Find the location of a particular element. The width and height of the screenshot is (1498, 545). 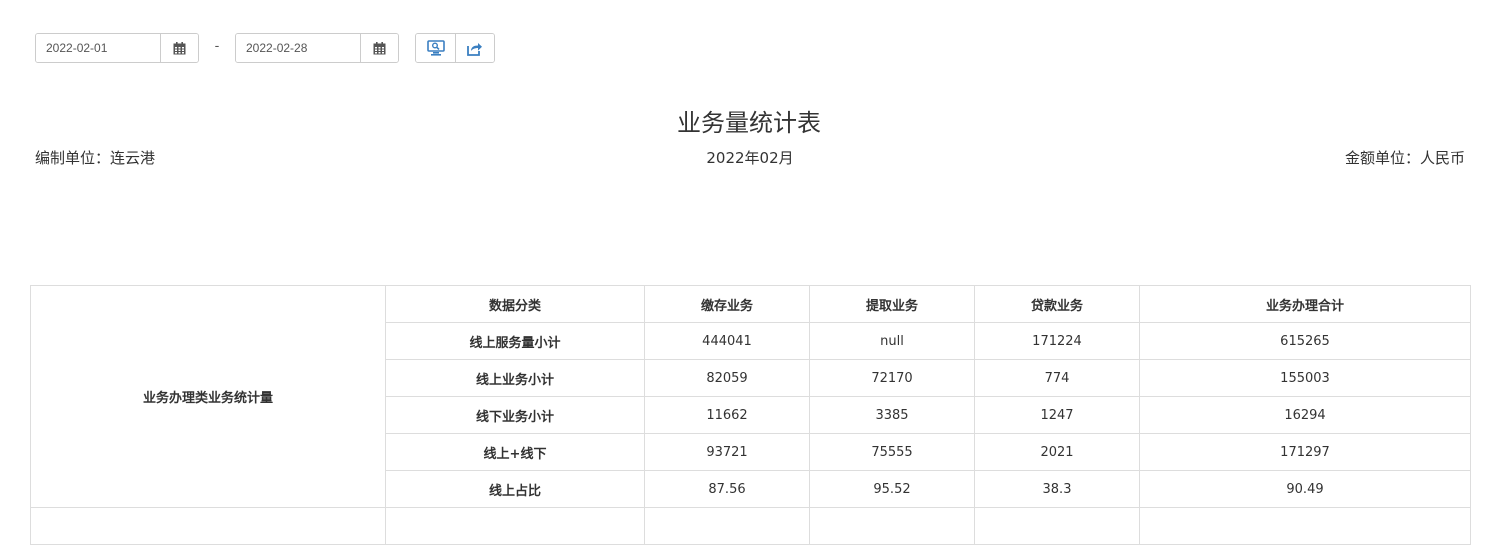

table-row-partial is located at coordinates (750, 526).